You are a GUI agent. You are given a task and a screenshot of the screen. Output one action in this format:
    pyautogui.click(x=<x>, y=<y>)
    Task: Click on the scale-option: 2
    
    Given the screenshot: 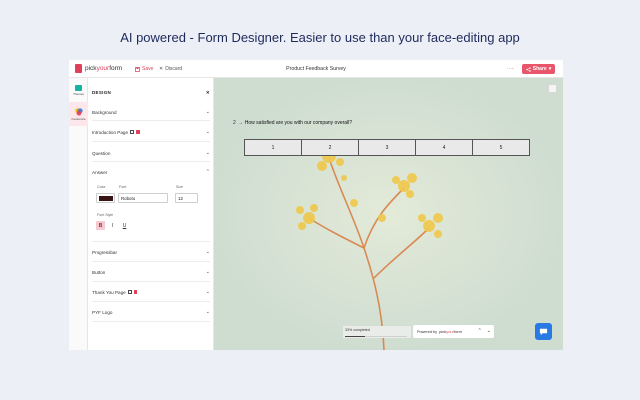 What is the action you would take?
    pyautogui.click(x=330, y=147)
    